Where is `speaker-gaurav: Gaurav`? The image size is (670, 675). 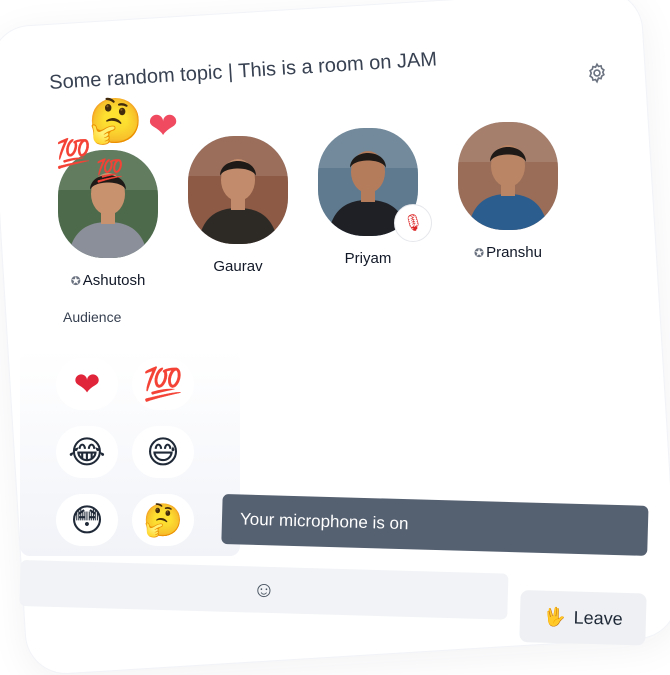
speaker-gaurav: Gaurav is located at coordinates (238, 205).